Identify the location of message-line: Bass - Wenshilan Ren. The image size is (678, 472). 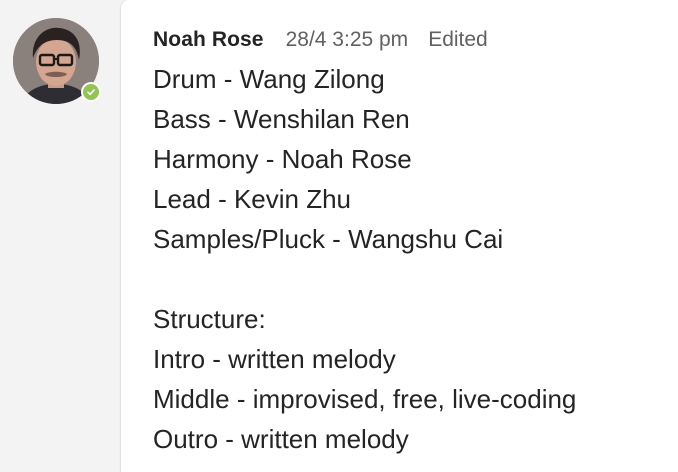
(281, 119).